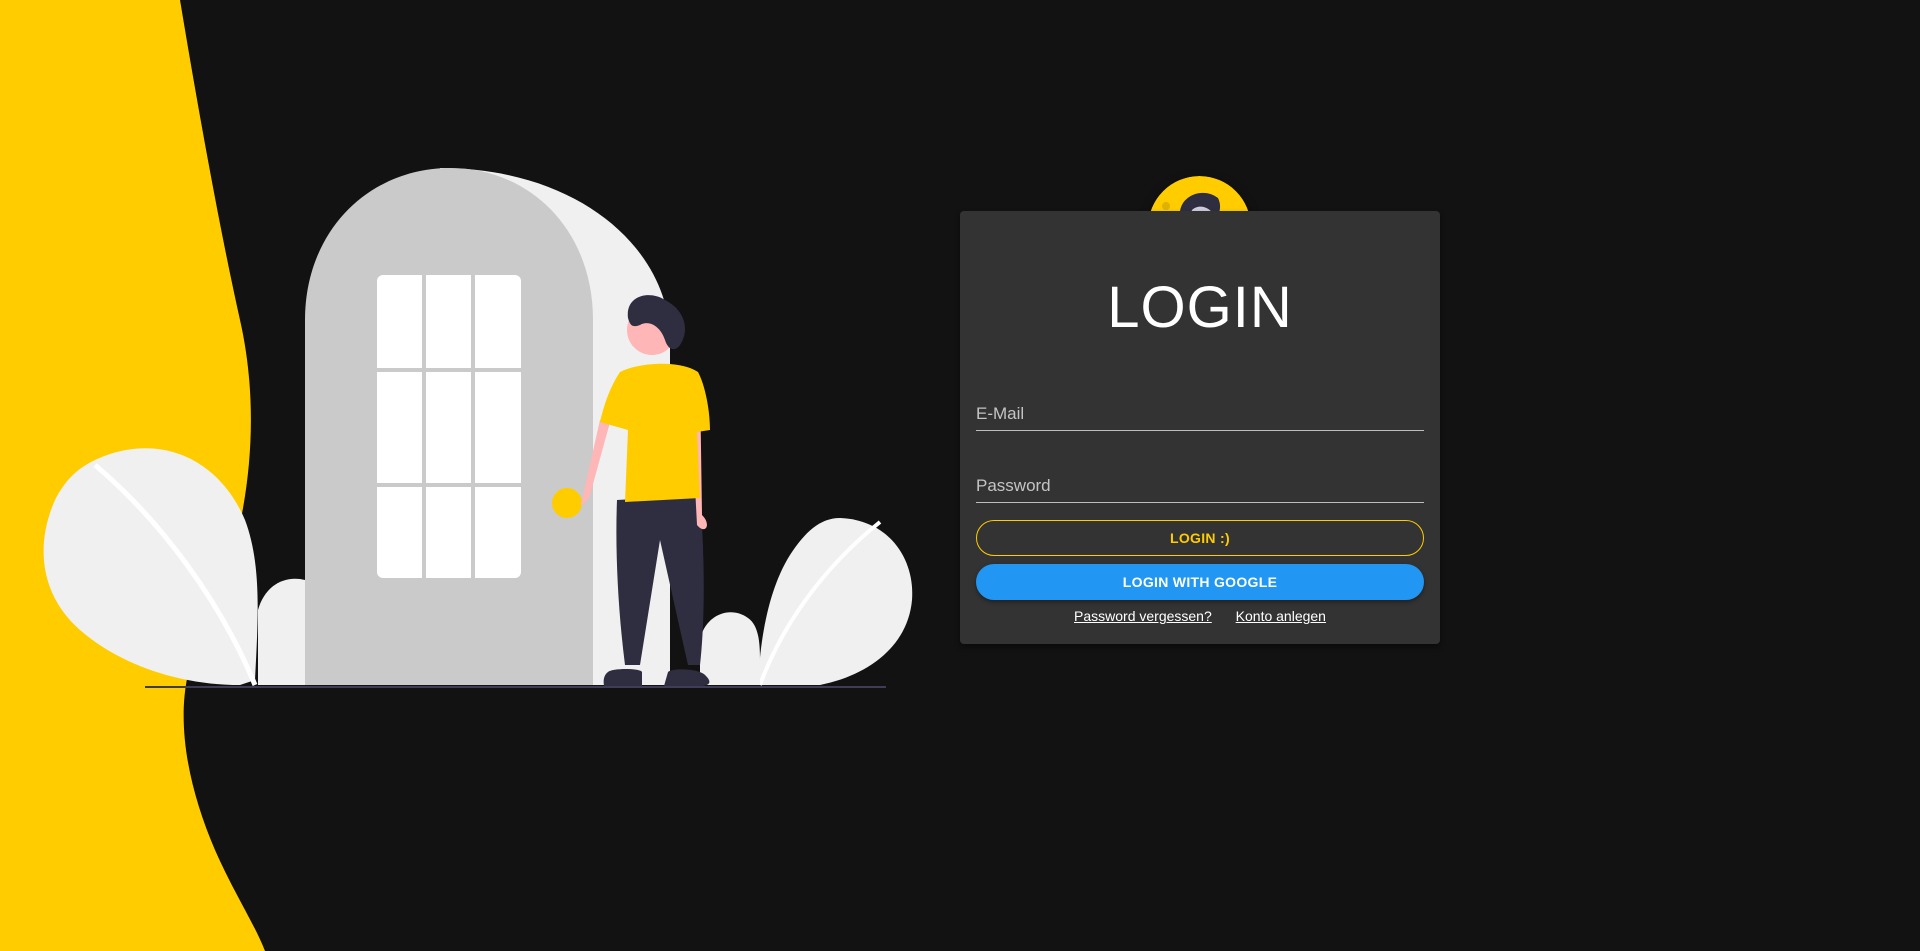 The image size is (1920, 951). What do you see at coordinates (1200, 307) in the screenshot?
I see `login-title: LOGIN` at bounding box center [1200, 307].